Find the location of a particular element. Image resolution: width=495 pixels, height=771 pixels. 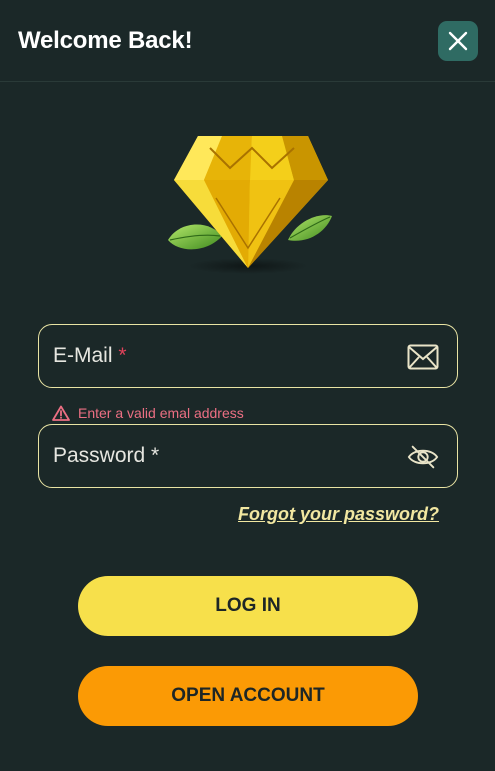

eye-slash-icon is located at coordinates (423, 457).